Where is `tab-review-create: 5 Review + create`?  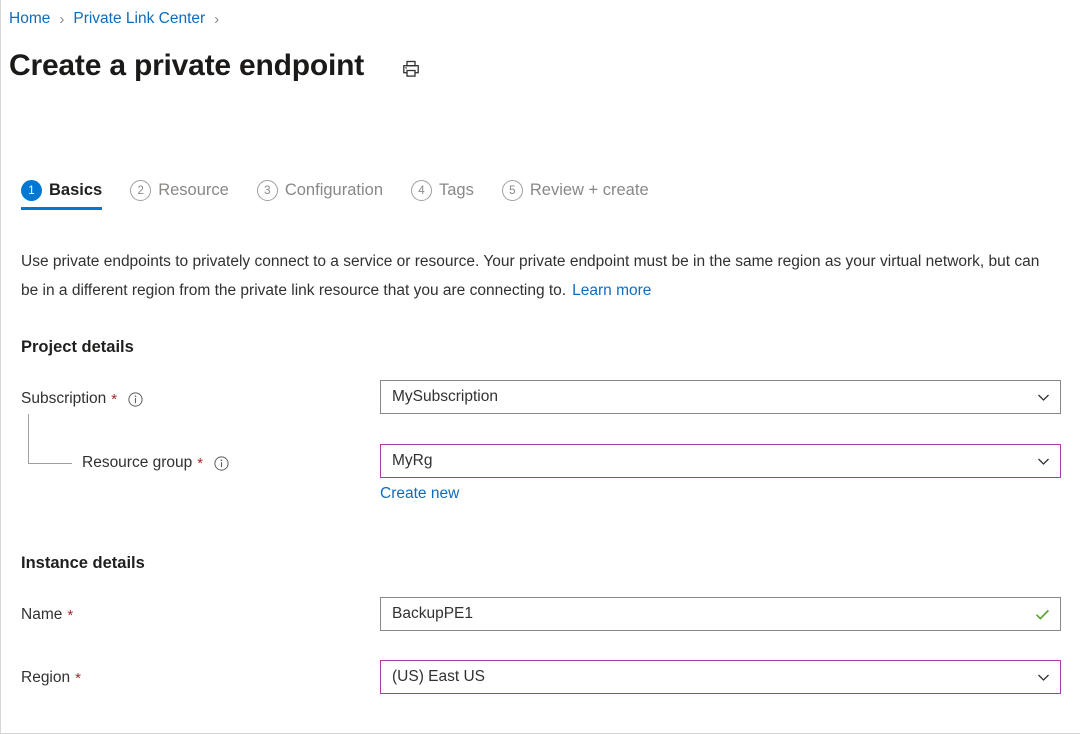 tab-review-create: 5 Review + create is located at coordinates (575, 195).